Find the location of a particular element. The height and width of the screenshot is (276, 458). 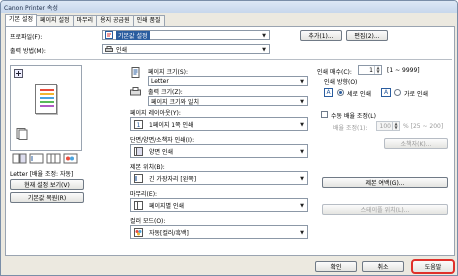

zoom-icon is located at coordinates (18, 73).